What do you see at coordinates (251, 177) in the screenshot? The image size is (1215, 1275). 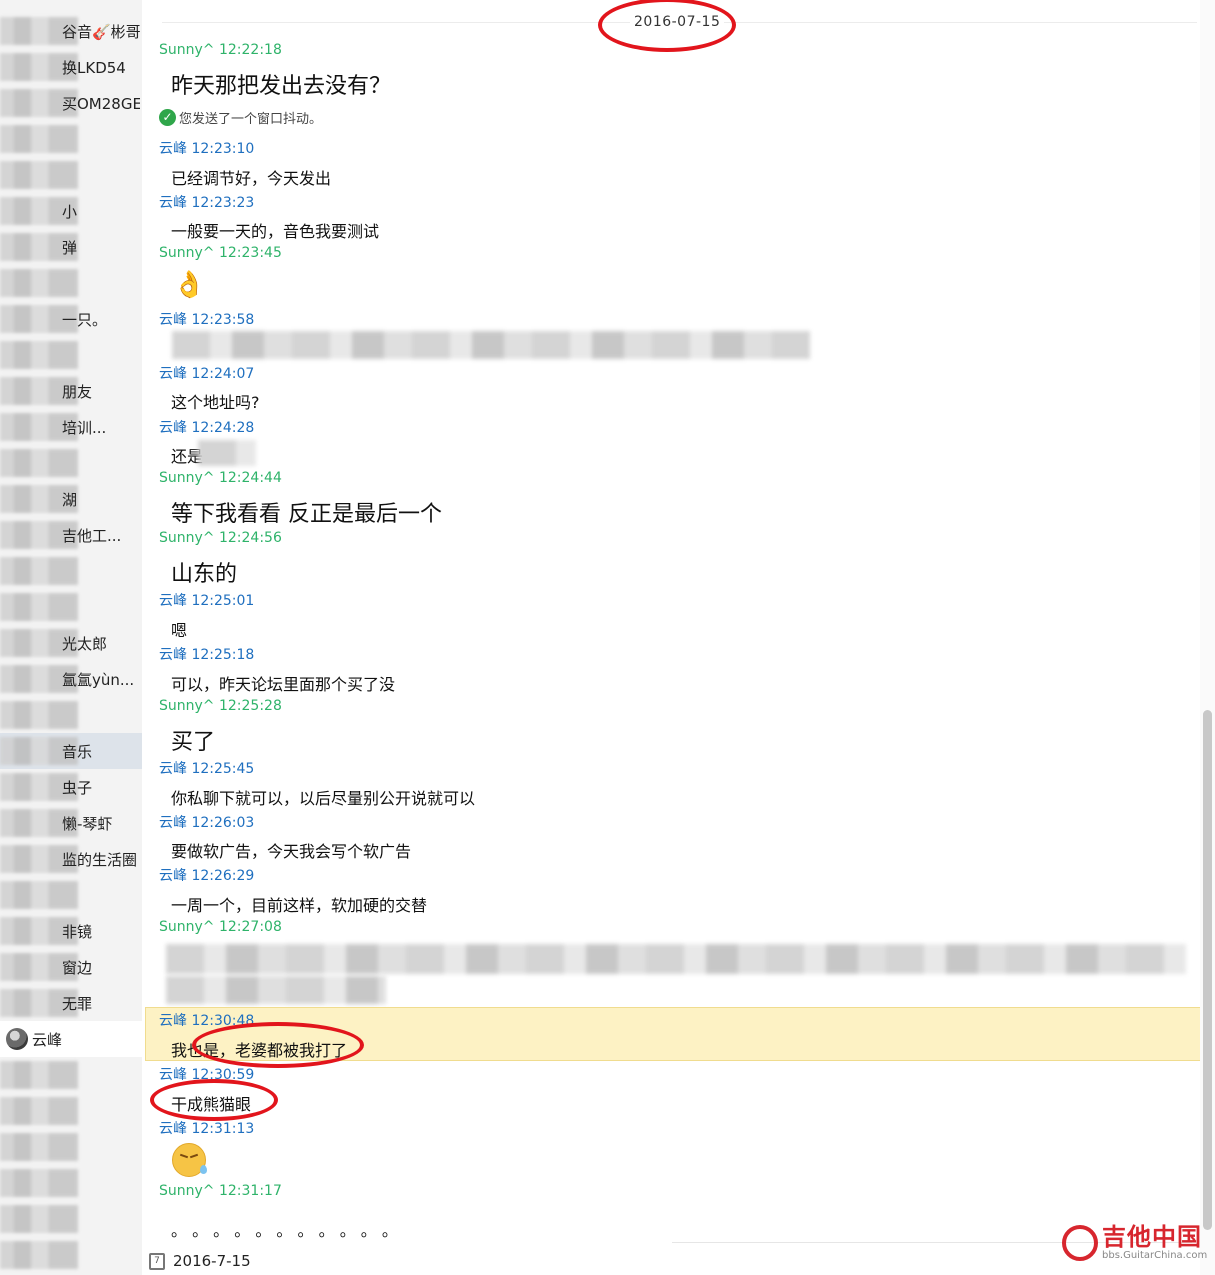 I see `message-text: 已经调节好，今天发出` at bounding box center [251, 177].